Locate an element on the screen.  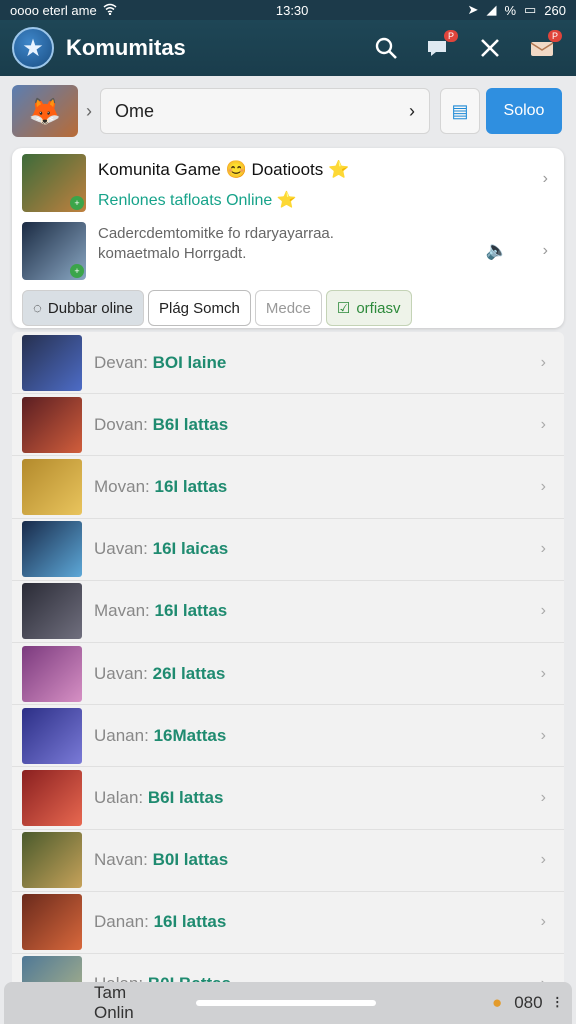
list-item-text: Movan: 16I lattas is located at coordinates (317, 487).